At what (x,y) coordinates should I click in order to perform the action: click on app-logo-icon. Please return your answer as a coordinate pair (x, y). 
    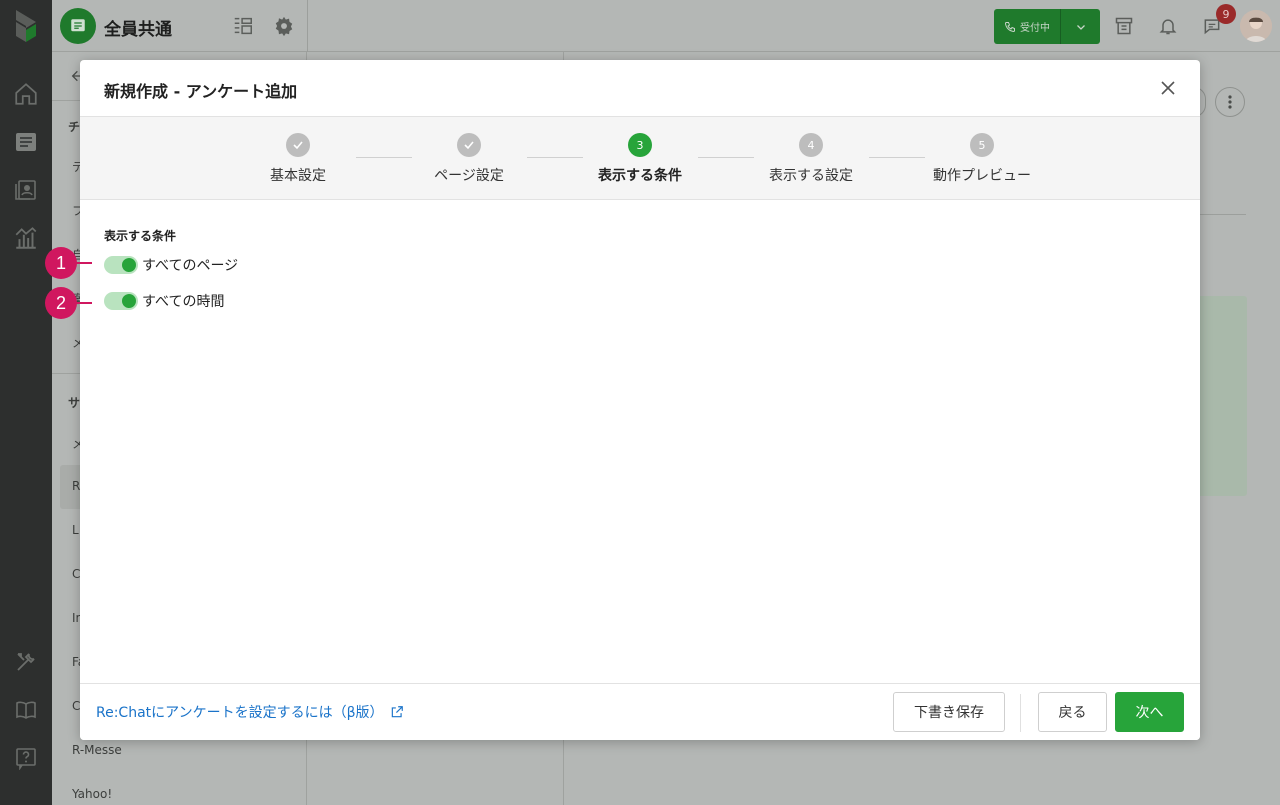
    Looking at the image, I should click on (26, 26).